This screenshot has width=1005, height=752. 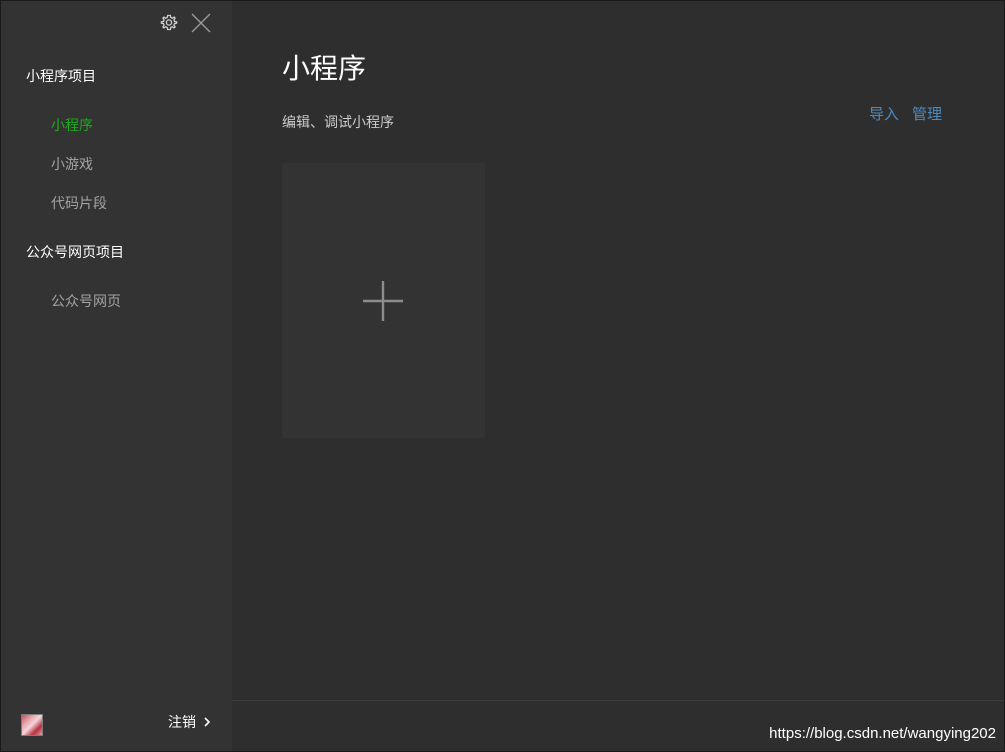 I want to click on close-icon, so click(x=201, y=23).